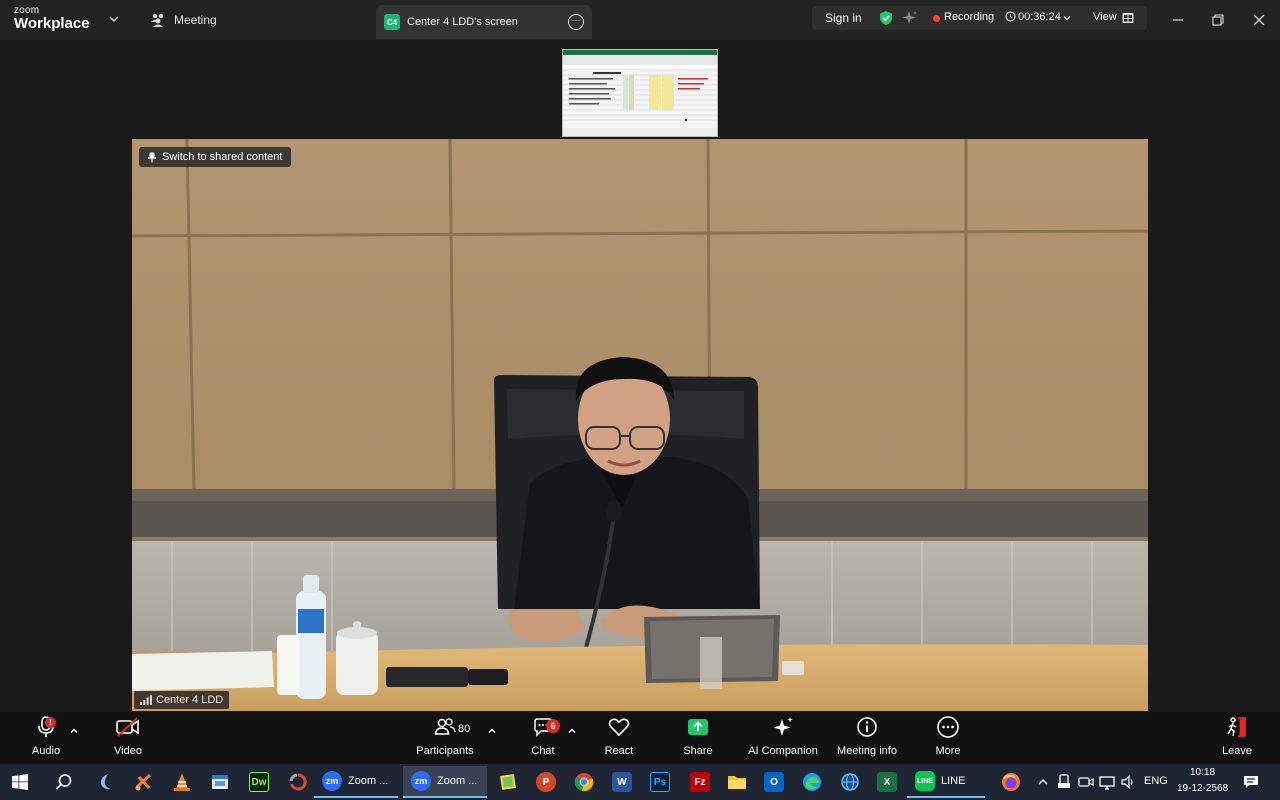 The image size is (1280, 800). What do you see at coordinates (698, 727) in the screenshot?
I see `share-screen-icon` at bounding box center [698, 727].